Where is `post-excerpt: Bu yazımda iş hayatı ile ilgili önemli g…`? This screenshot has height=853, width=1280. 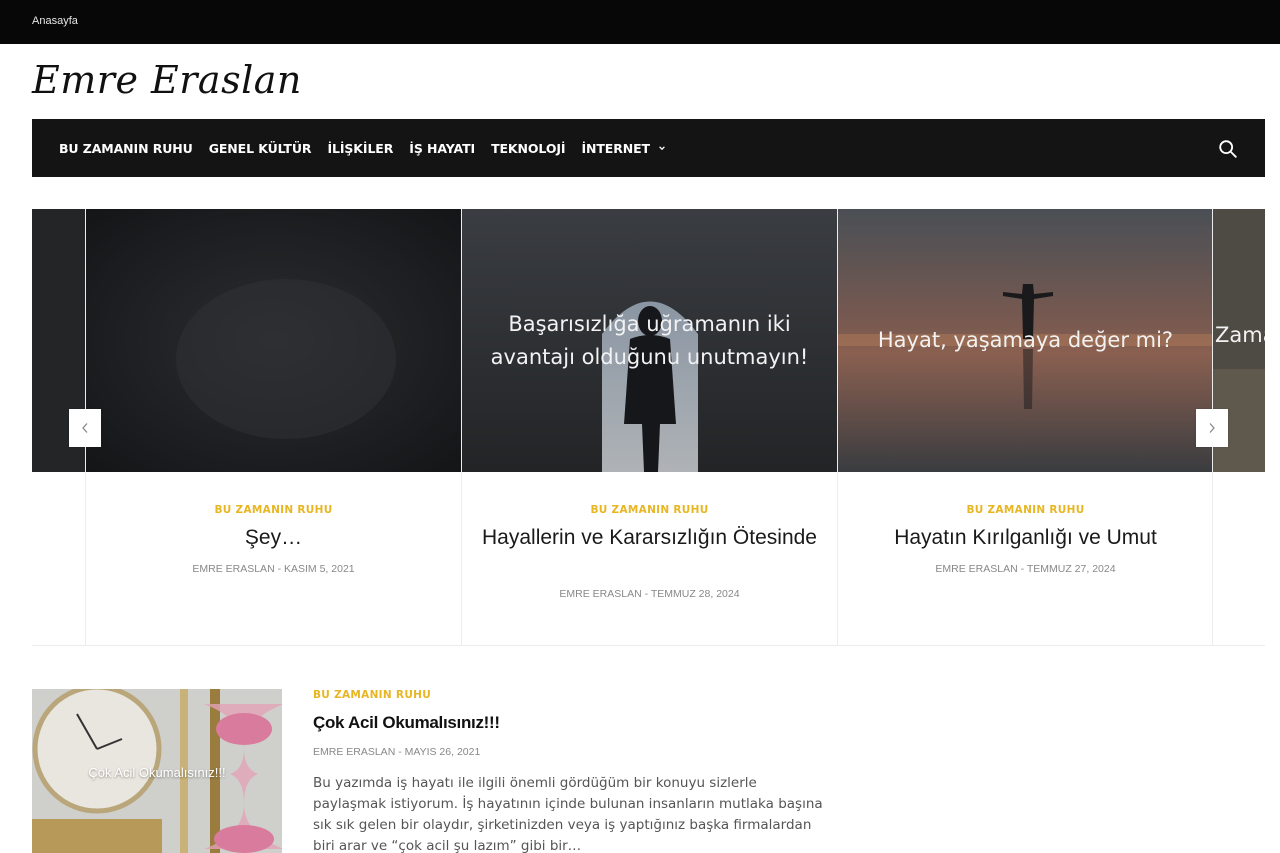 post-excerpt: Bu yazımda iş hayatı ile ilgili önemli g… is located at coordinates (568, 814).